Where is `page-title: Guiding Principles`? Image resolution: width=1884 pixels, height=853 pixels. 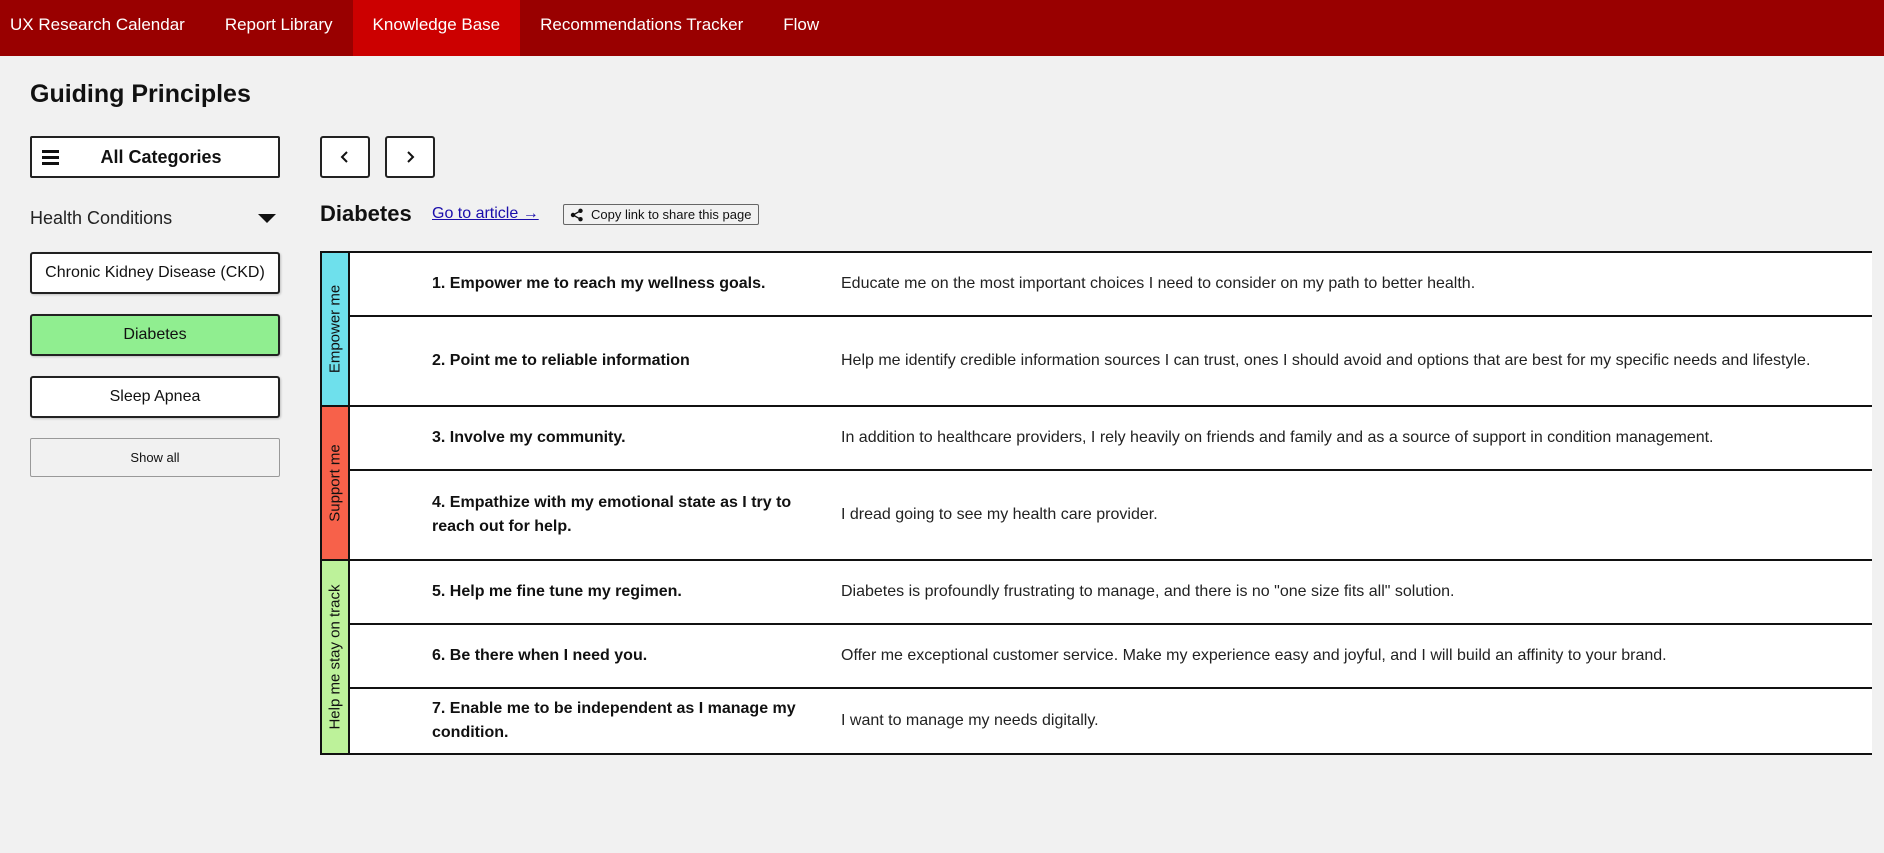
page-title: Guiding Principles is located at coordinates (140, 94).